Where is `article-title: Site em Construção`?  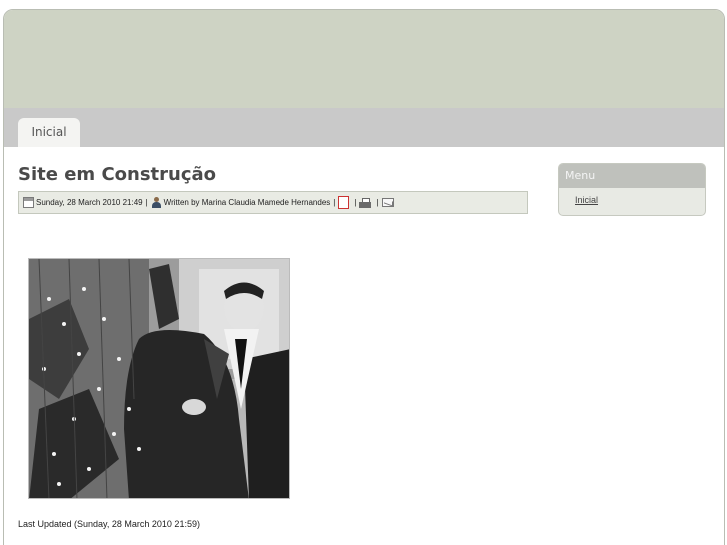
article-title: Site em Construção is located at coordinates (117, 174).